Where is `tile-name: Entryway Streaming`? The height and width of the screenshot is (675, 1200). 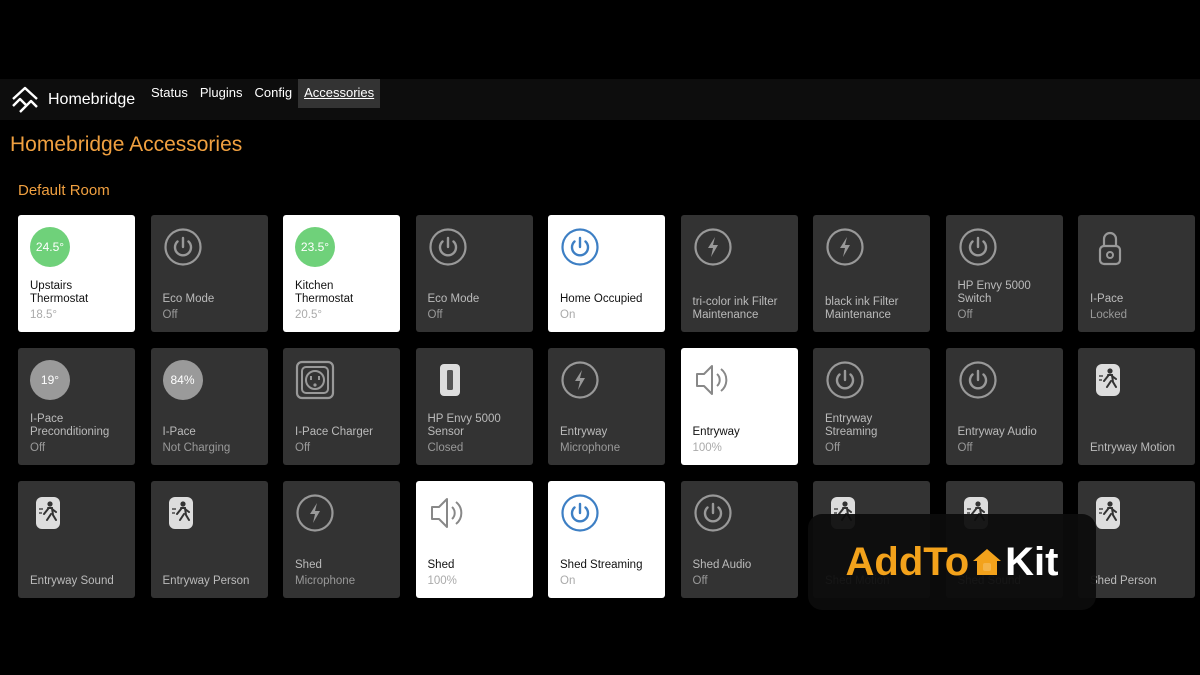 tile-name: Entryway Streaming is located at coordinates (851, 425).